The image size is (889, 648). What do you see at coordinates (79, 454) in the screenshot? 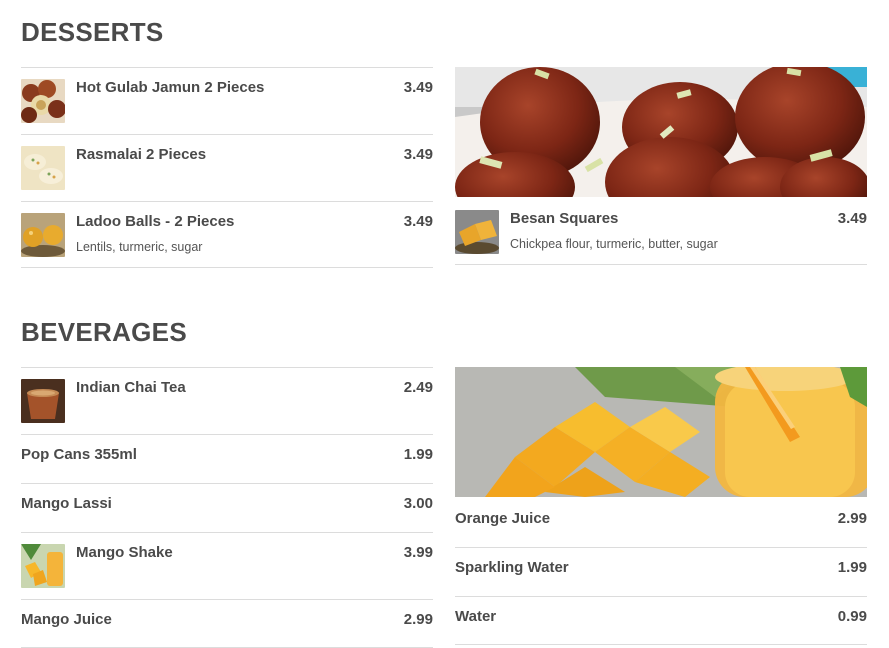
I see `item-name: Pop Cans 355ml` at bounding box center [79, 454].